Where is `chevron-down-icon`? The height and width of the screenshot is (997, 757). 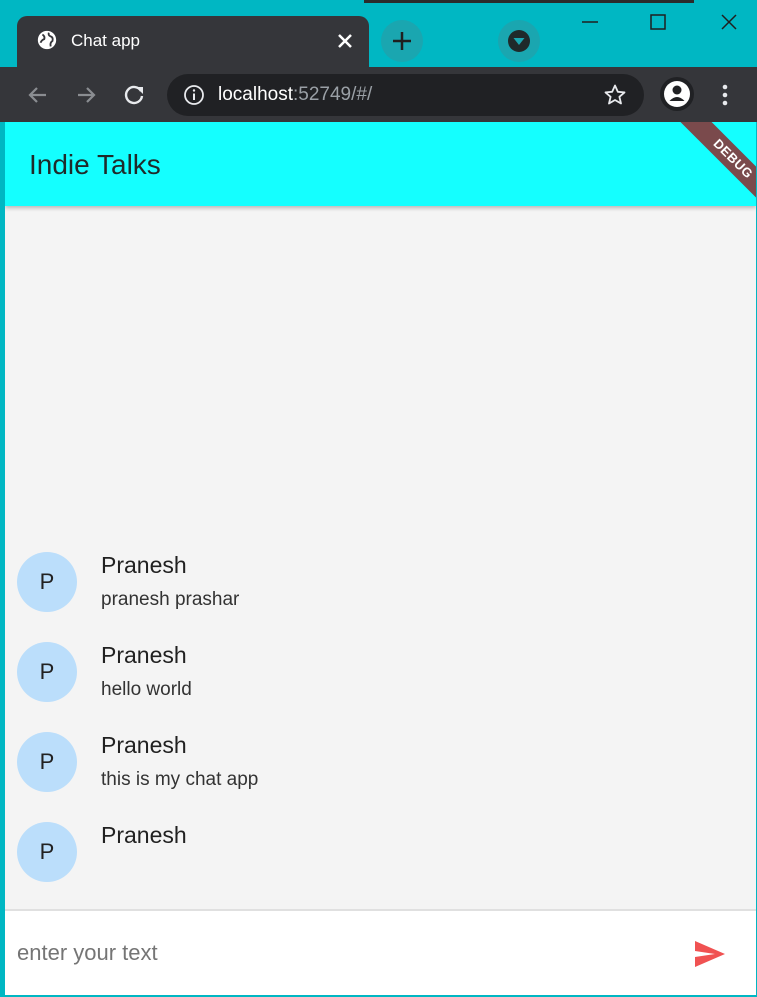 chevron-down-icon is located at coordinates (519, 41).